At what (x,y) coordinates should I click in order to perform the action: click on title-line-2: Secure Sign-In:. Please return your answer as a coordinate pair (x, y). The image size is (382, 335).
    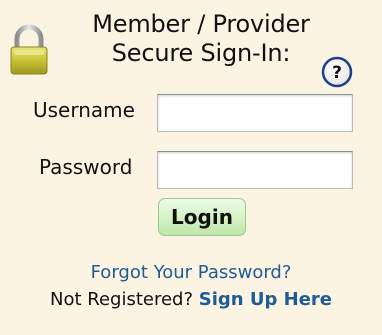
    Looking at the image, I should click on (201, 53).